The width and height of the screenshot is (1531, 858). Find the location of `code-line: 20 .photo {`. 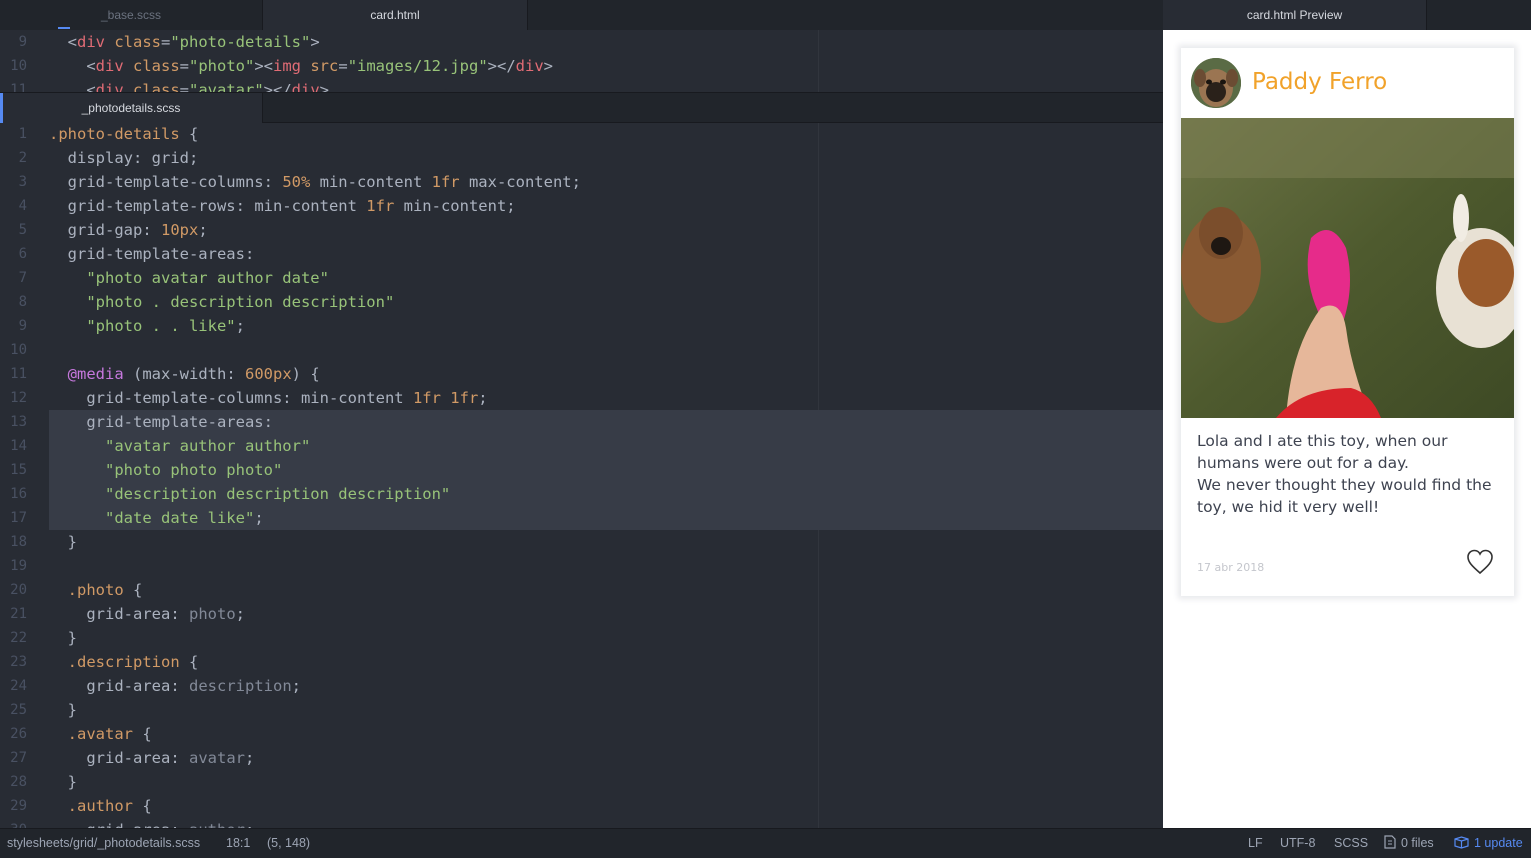

code-line: 20 .photo { is located at coordinates (581, 590).